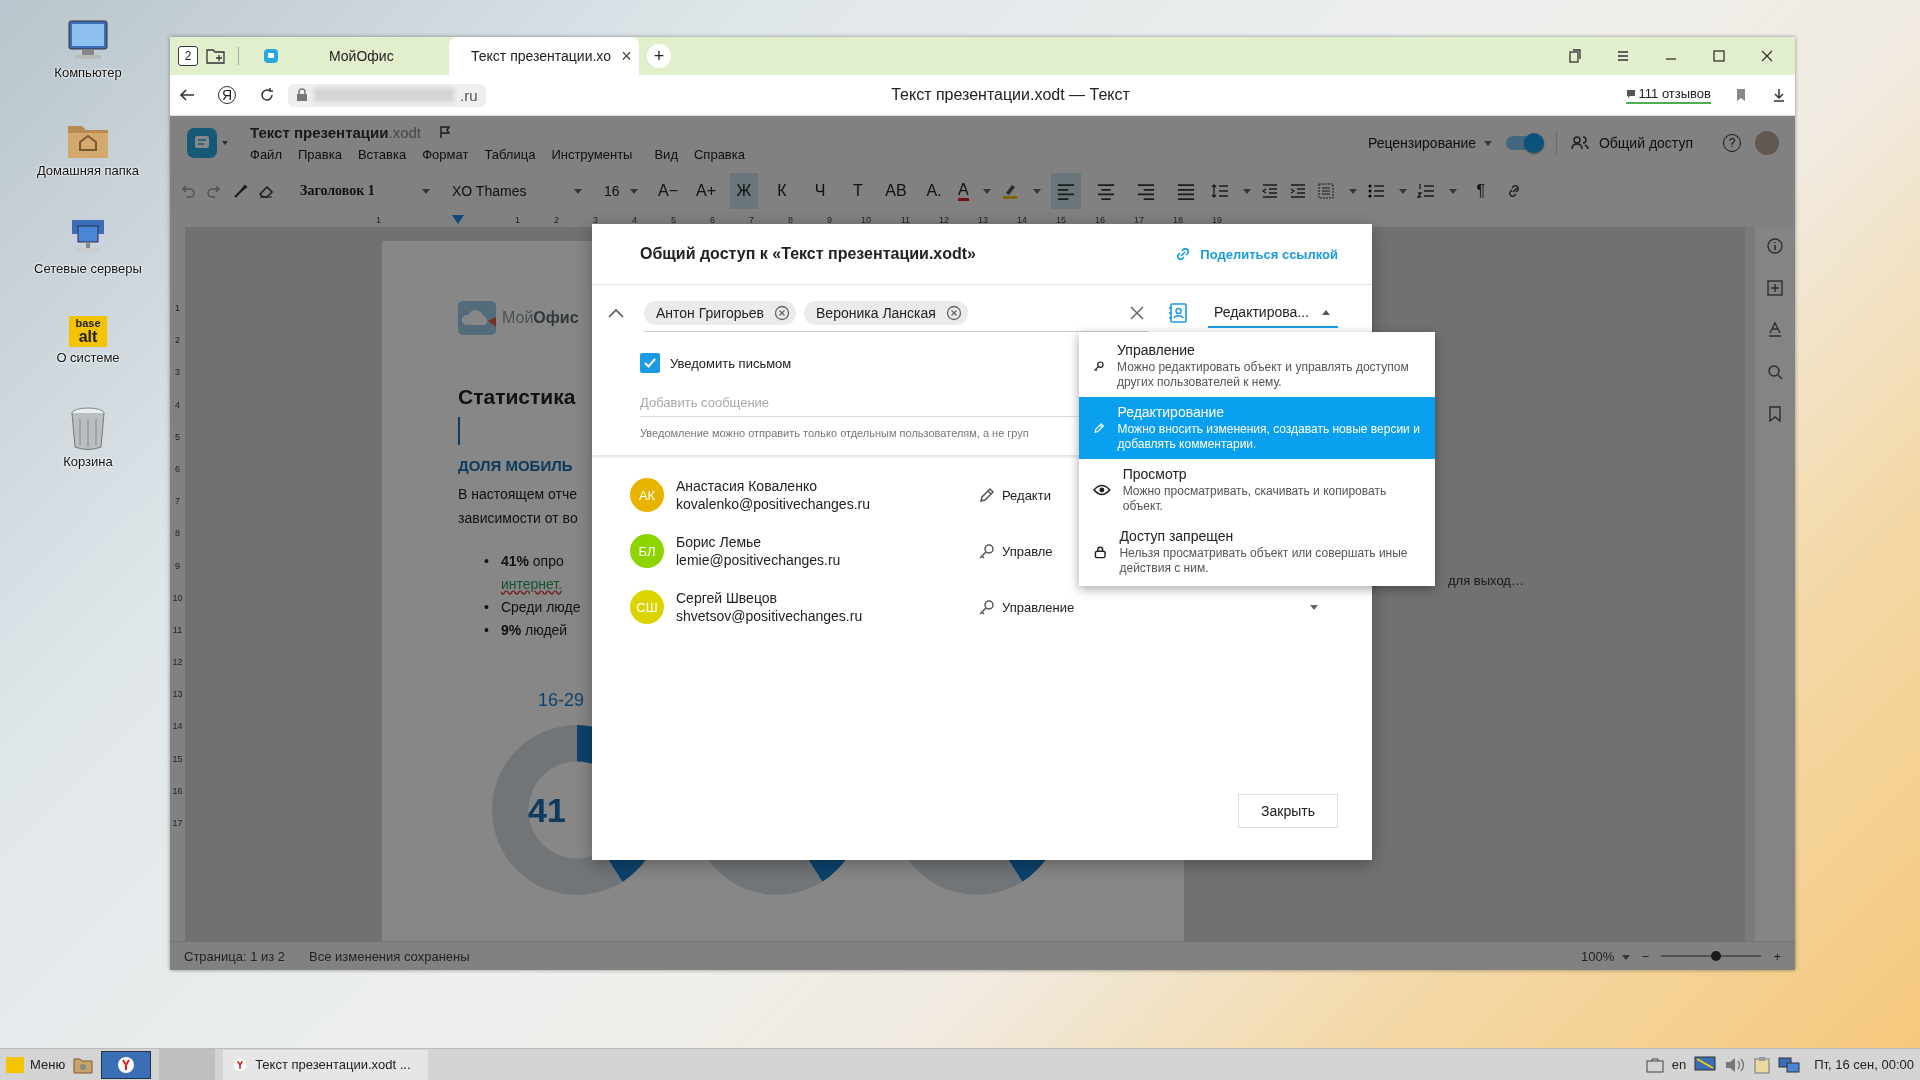  What do you see at coordinates (88, 357) in the screenshot?
I see `desktop-icon-label: О системе` at bounding box center [88, 357].